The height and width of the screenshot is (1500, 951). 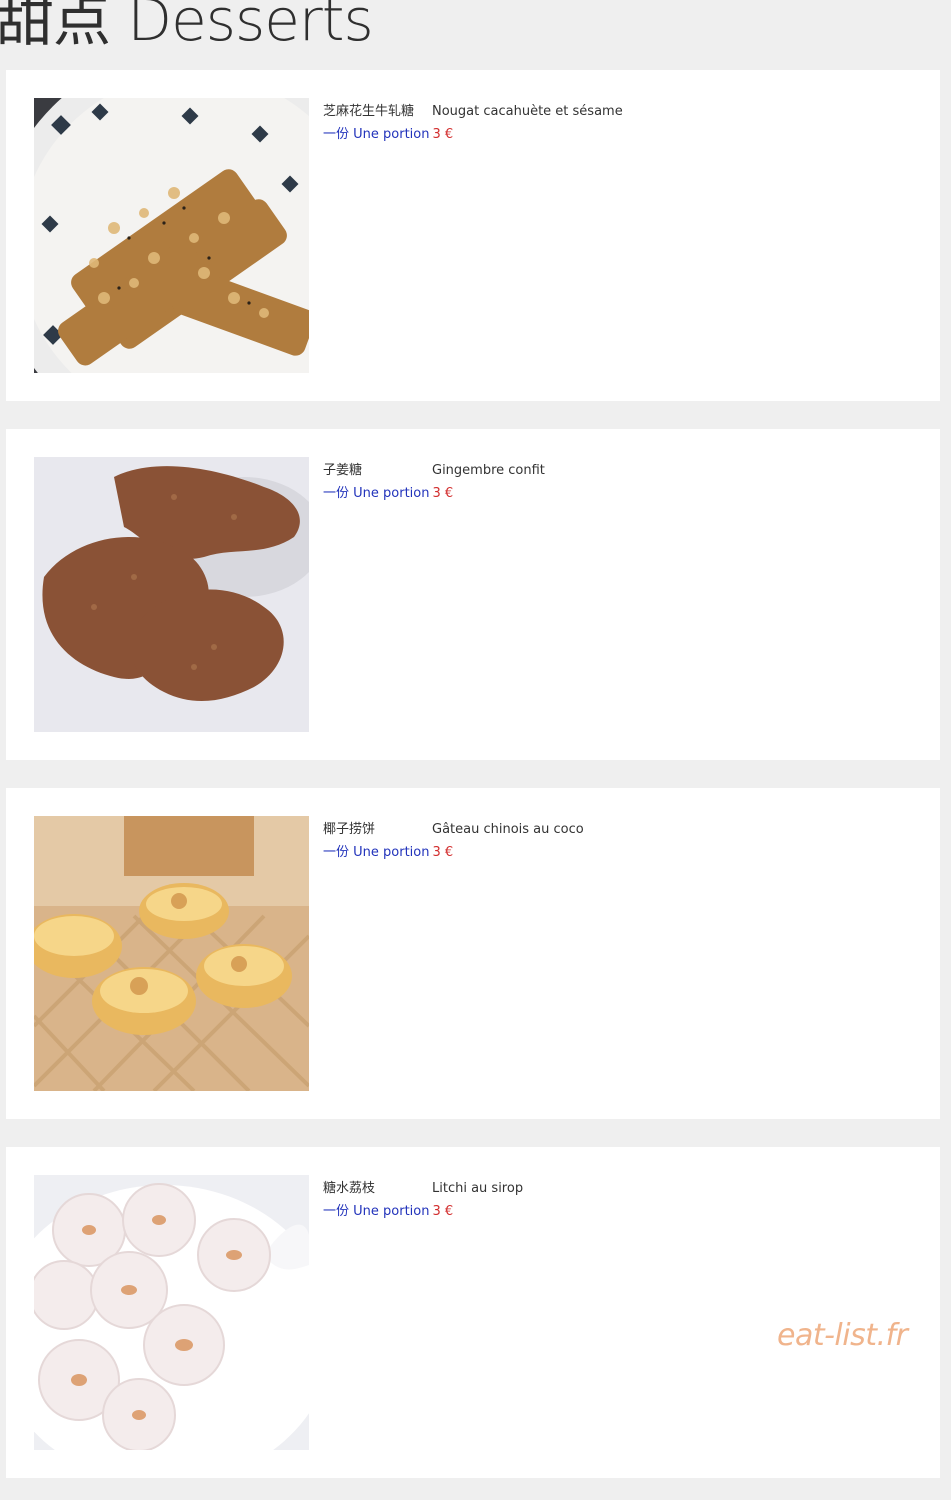 What do you see at coordinates (842, 1335) in the screenshot?
I see `site-watermark: eat-list.fr` at bounding box center [842, 1335].